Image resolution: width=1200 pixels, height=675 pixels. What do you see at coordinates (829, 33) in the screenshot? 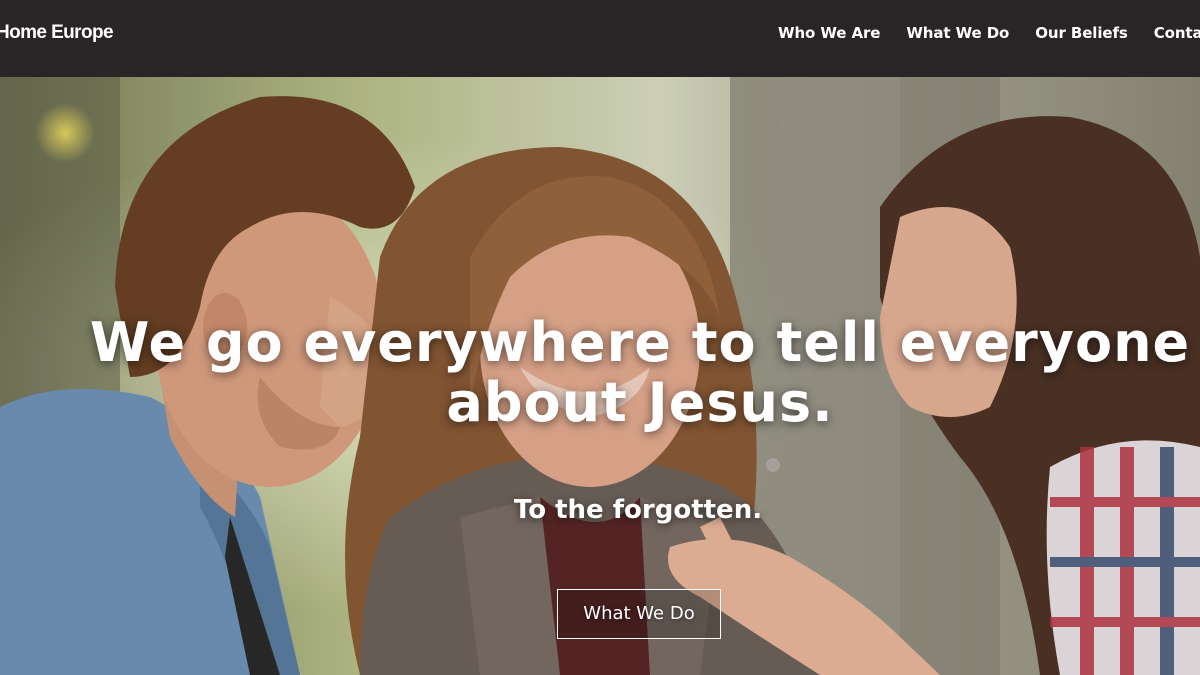
I see `nav-link-who-we-are: Who We Are` at bounding box center [829, 33].